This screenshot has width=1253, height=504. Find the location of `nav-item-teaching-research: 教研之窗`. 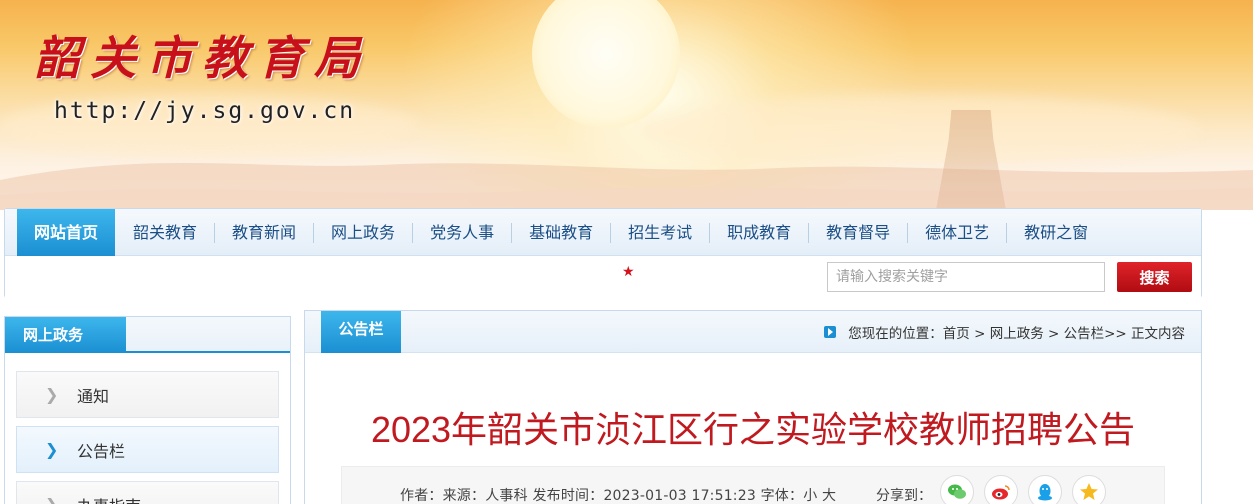

nav-item-teaching-research: 教研之窗 is located at coordinates (1055, 232).